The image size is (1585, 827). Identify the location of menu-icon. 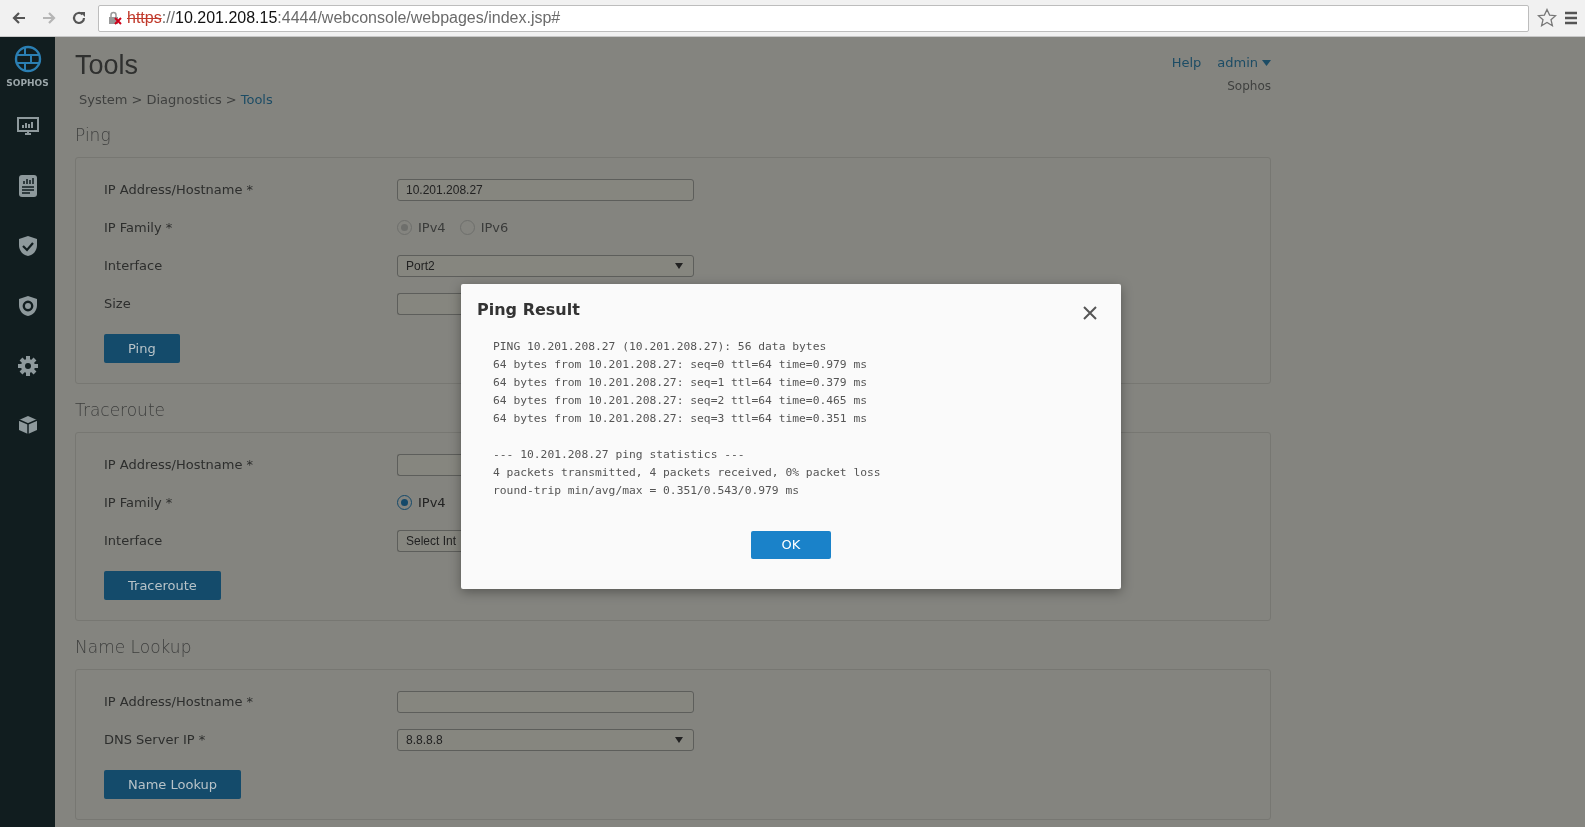
(1571, 18).